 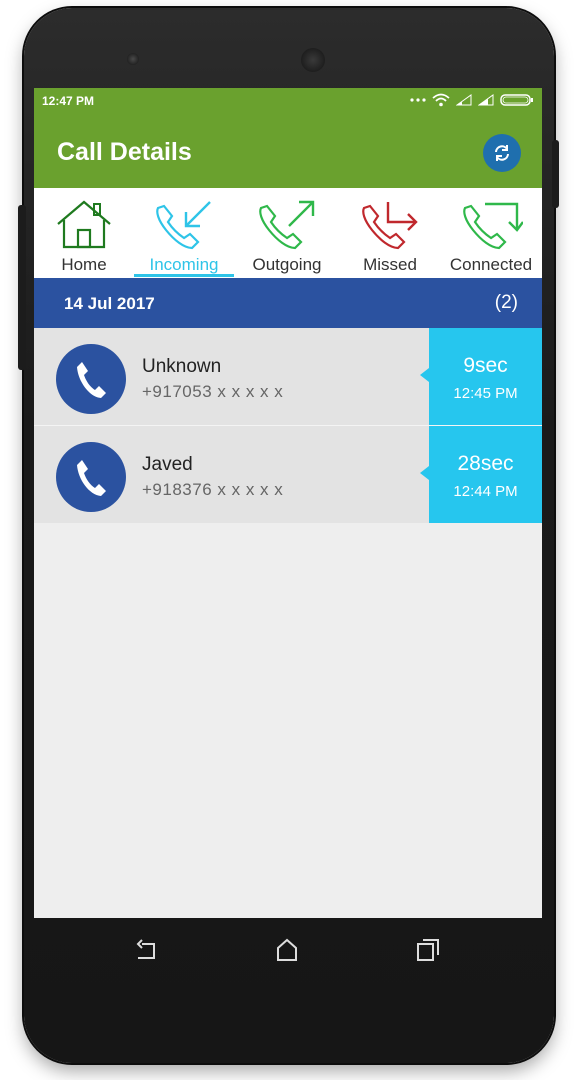 I want to click on tab-label-home: Home, so click(x=84, y=264).